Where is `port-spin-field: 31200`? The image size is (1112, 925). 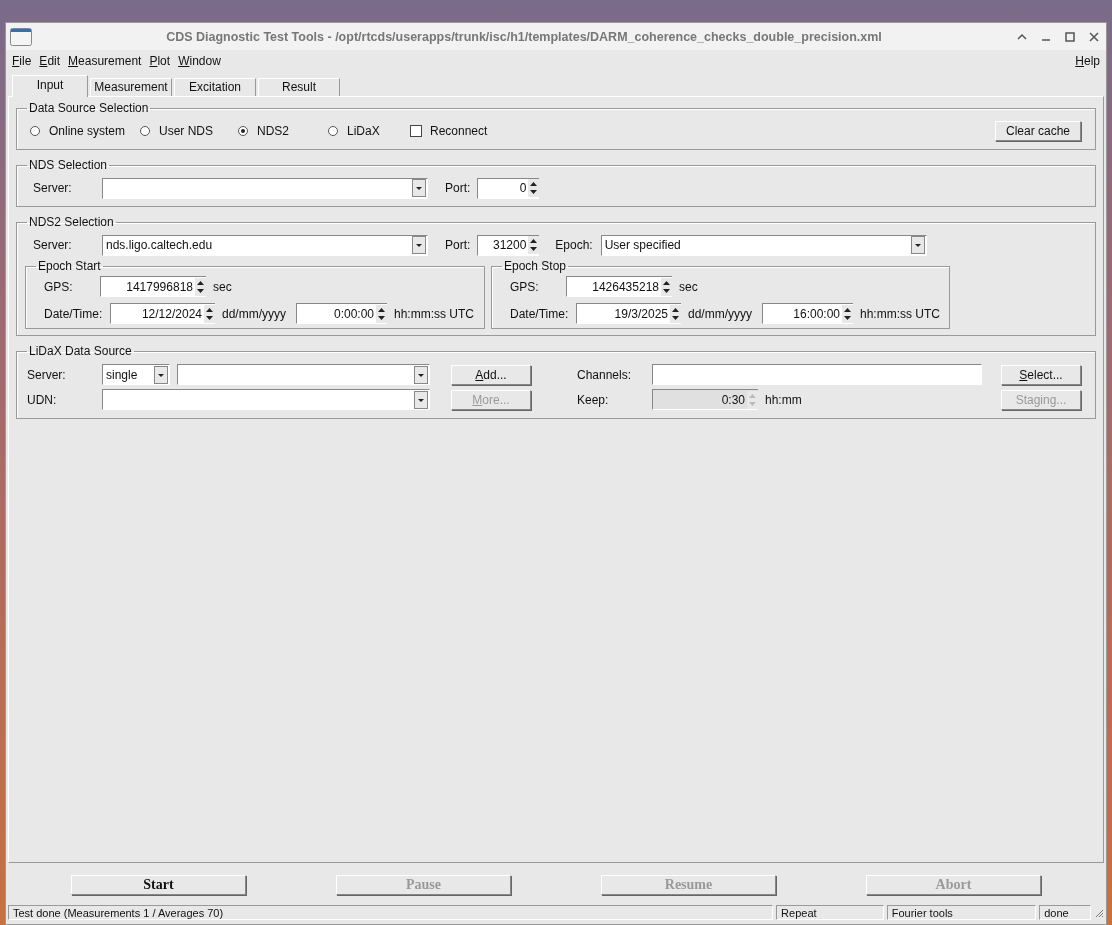
port-spin-field: 31200 is located at coordinates (508, 245).